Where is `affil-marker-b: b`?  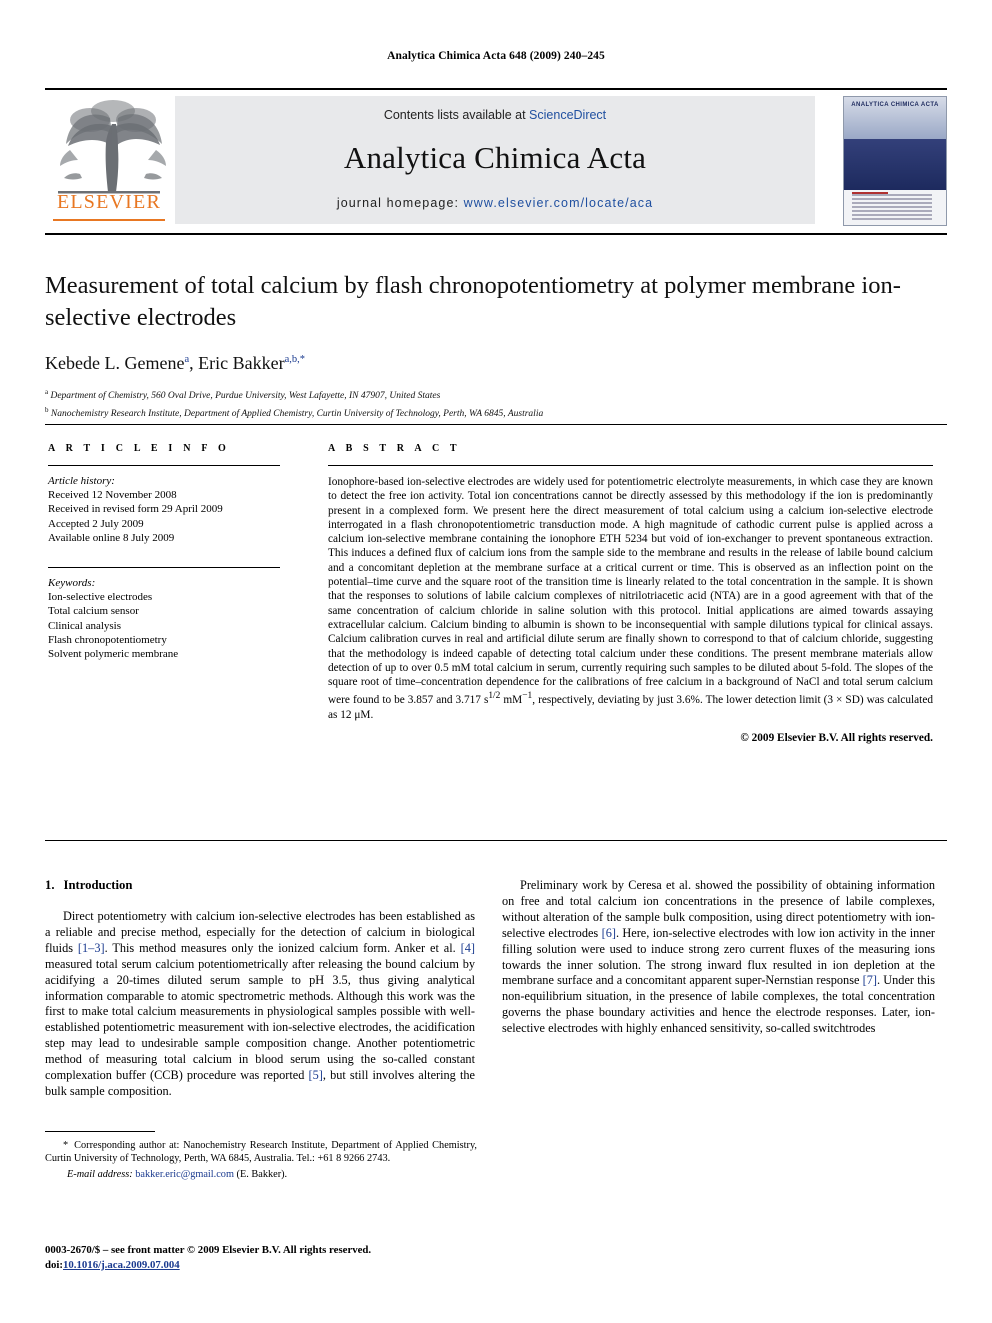 affil-marker-b: b is located at coordinates (47, 410).